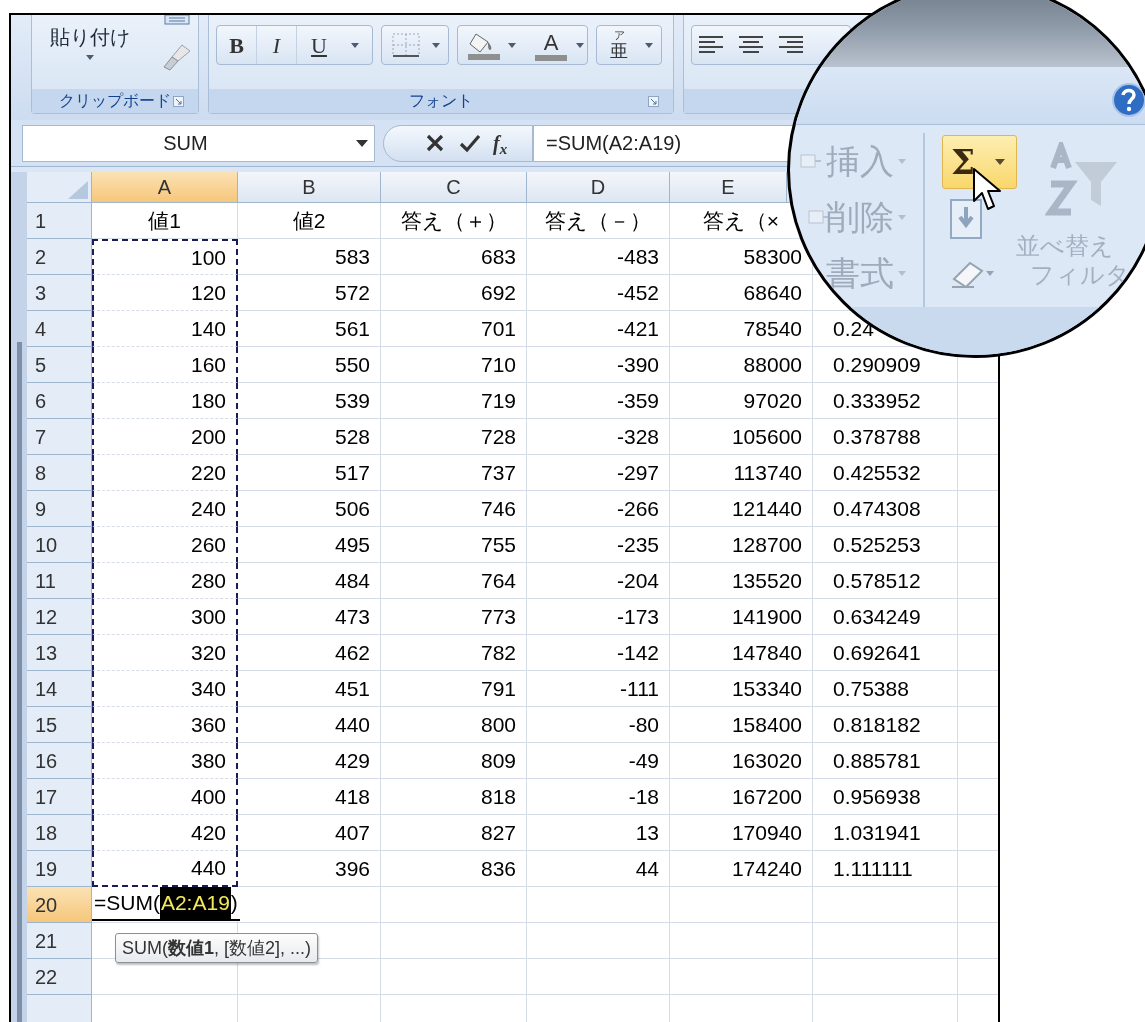  What do you see at coordinates (309, 365) in the screenshot?
I see `table-cell: 550` at bounding box center [309, 365].